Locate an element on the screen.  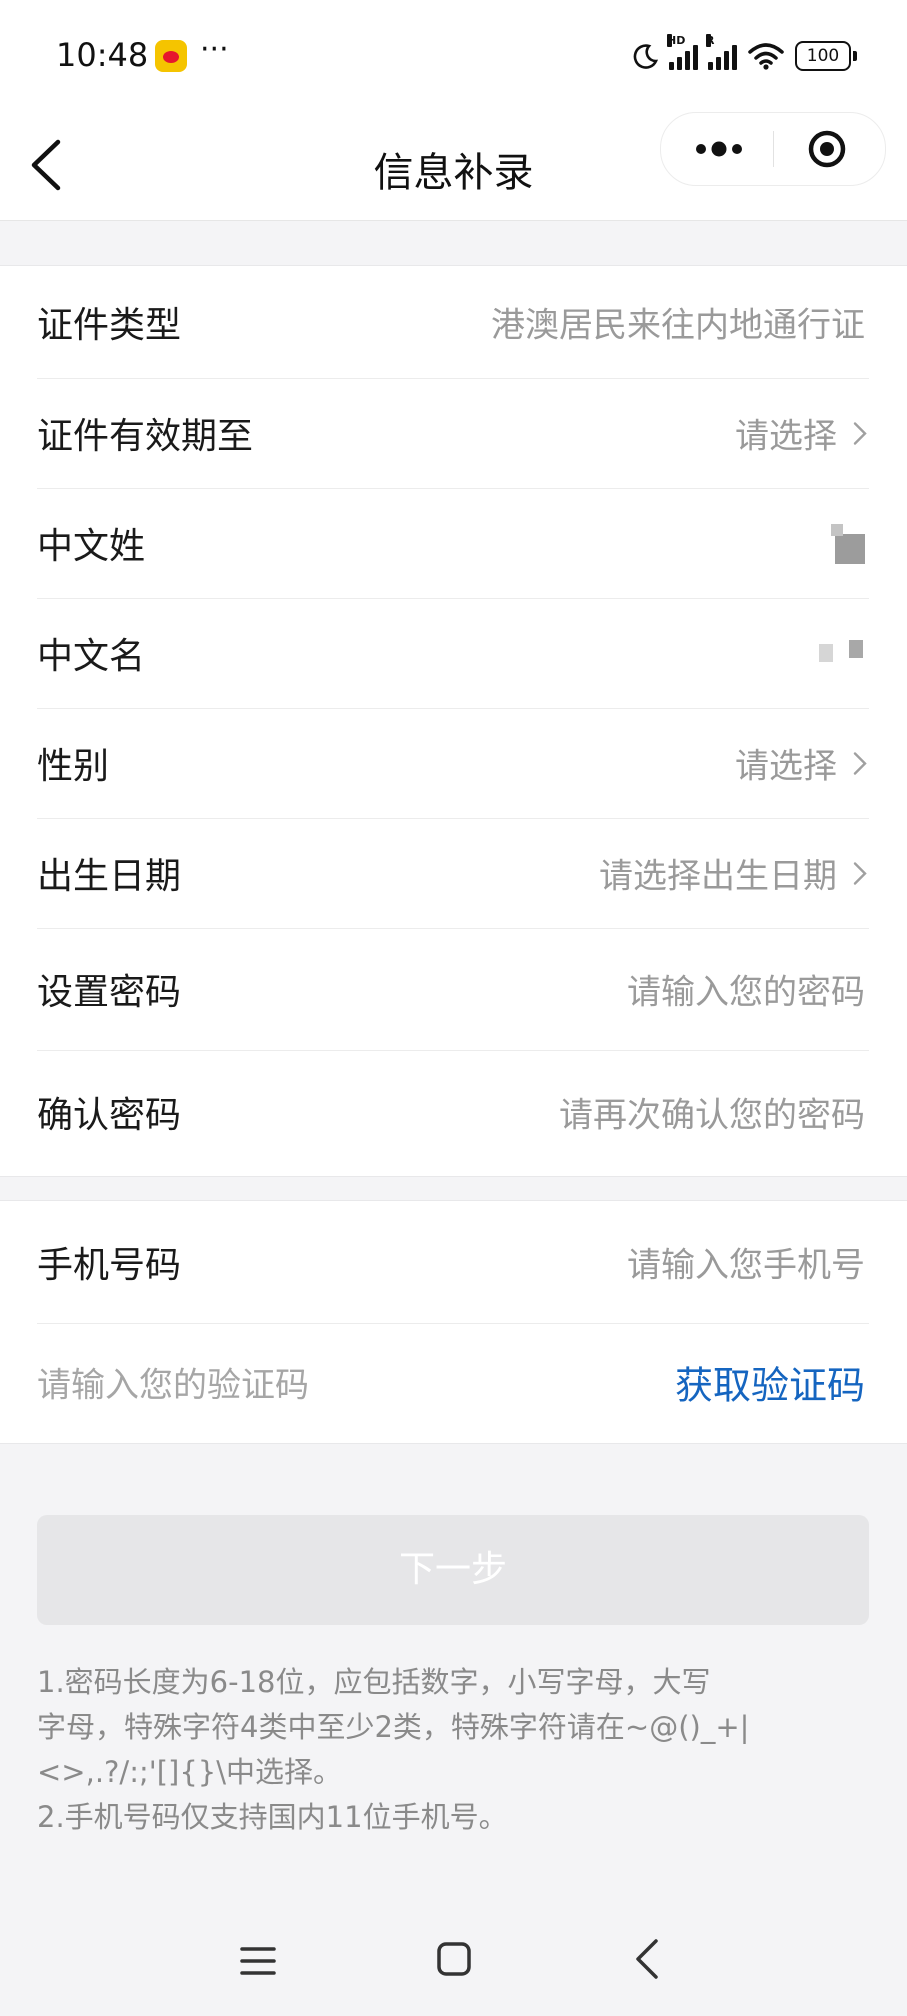
password-input: 请输入您的密码 is located at coordinates (746, 989).